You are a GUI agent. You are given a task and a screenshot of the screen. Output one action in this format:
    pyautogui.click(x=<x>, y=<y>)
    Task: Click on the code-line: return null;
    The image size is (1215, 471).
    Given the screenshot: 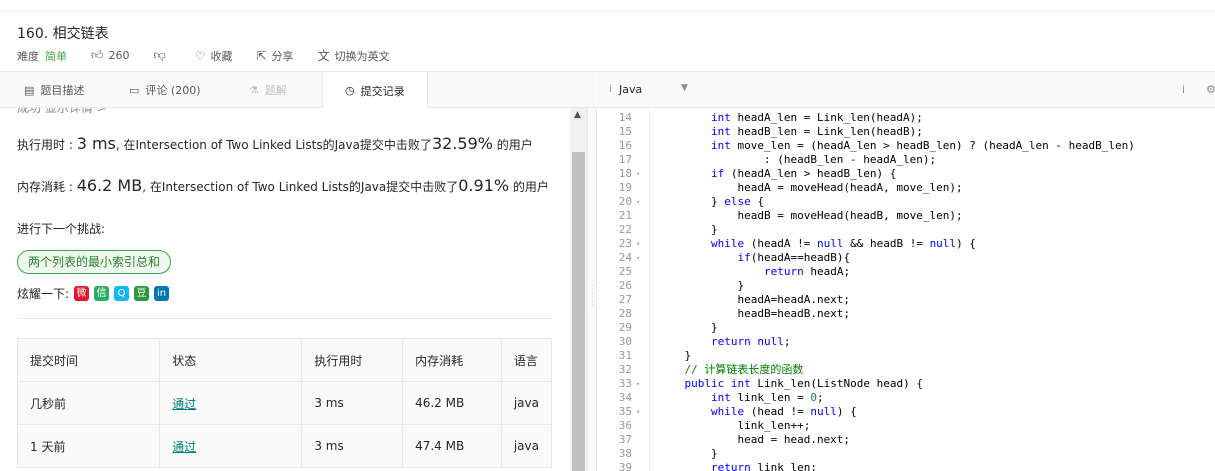 What is the action you would take?
    pyautogui.click(x=724, y=342)
    